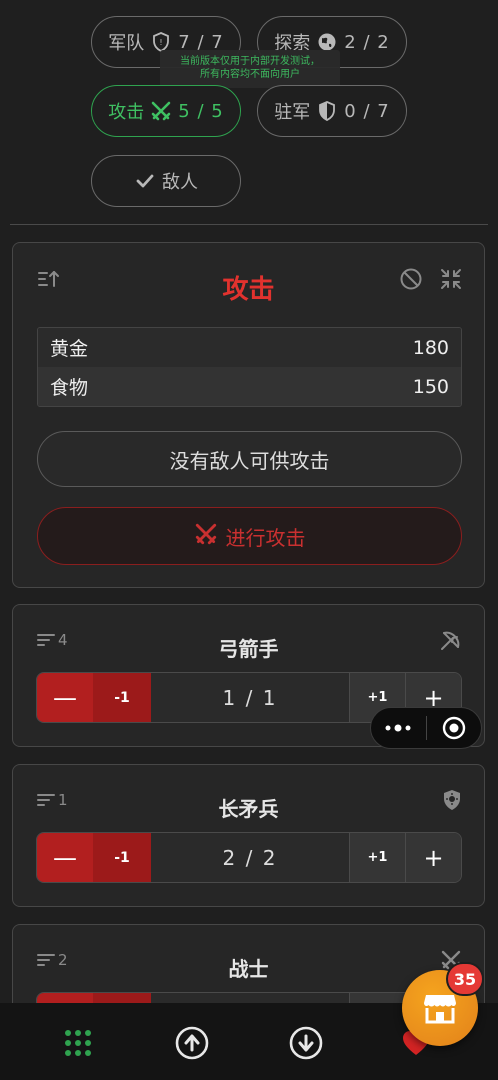  Describe the element at coordinates (248, 969) in the screenshot. I see `unit-name: 战士` at that location.